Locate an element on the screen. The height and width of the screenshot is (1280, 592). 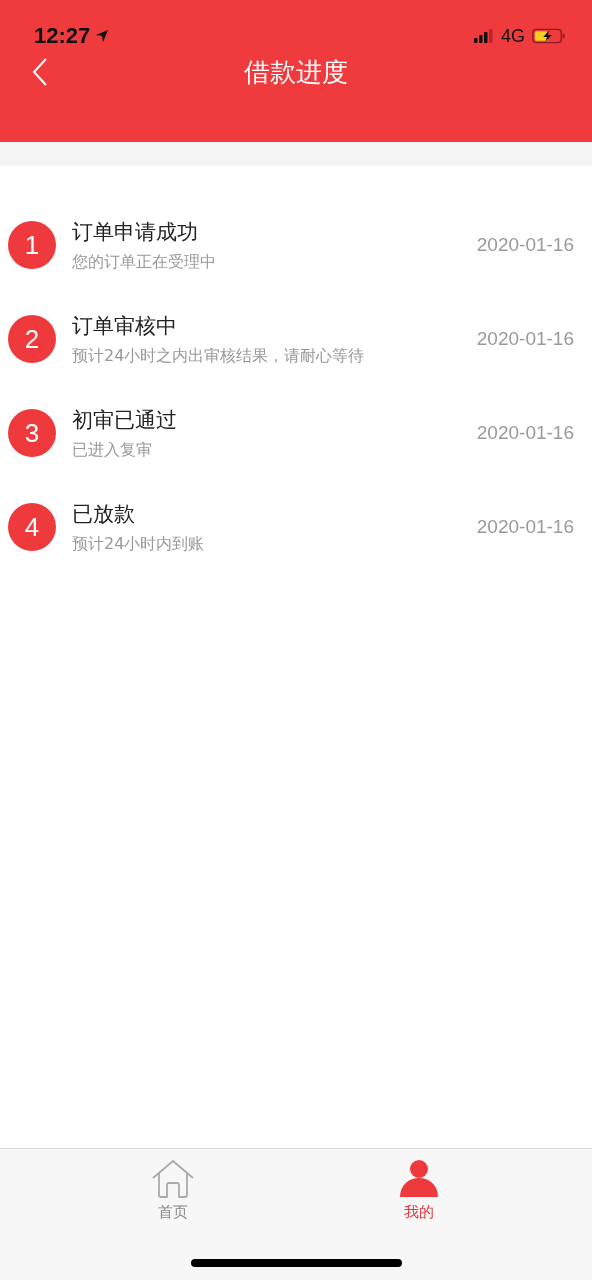
step-description: 您的订单正在受理中 is located at coordinates (144, 262).